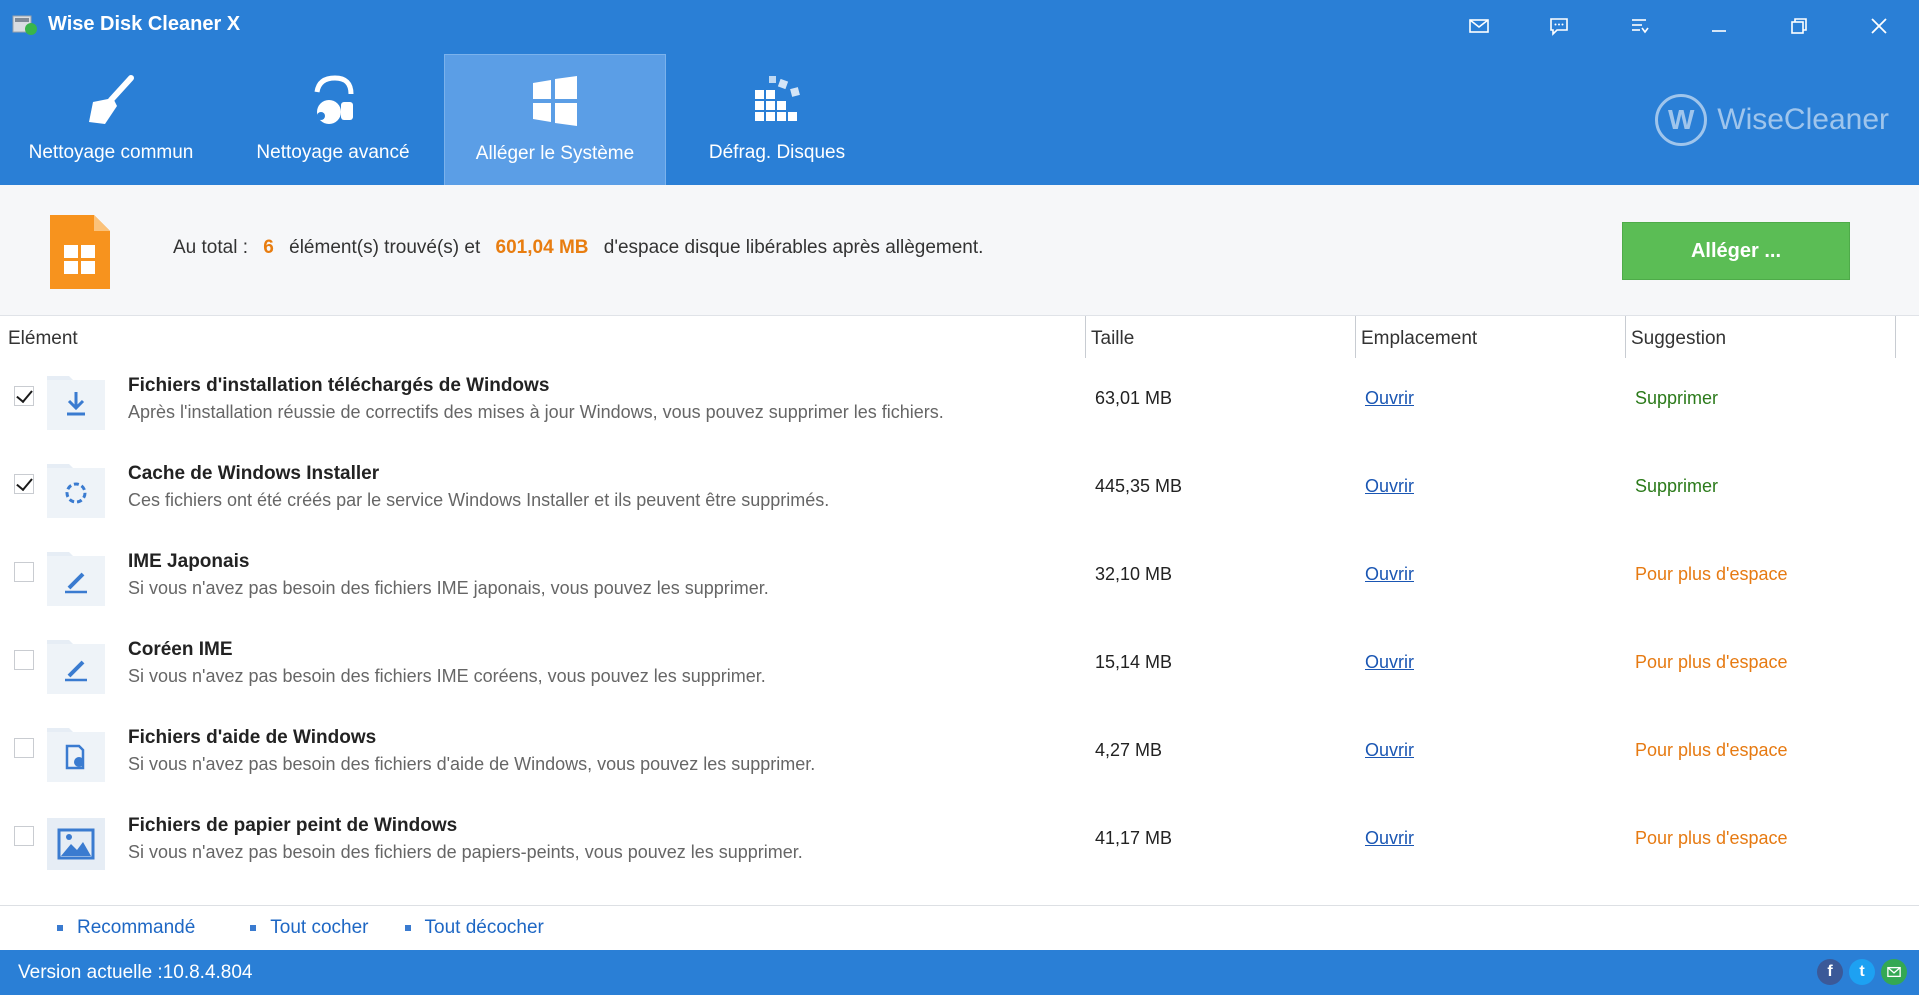  What do you see at coordinates (333, 100) in the screenshot?
I see `vacuum-icon` at bounding box center [333, 100].